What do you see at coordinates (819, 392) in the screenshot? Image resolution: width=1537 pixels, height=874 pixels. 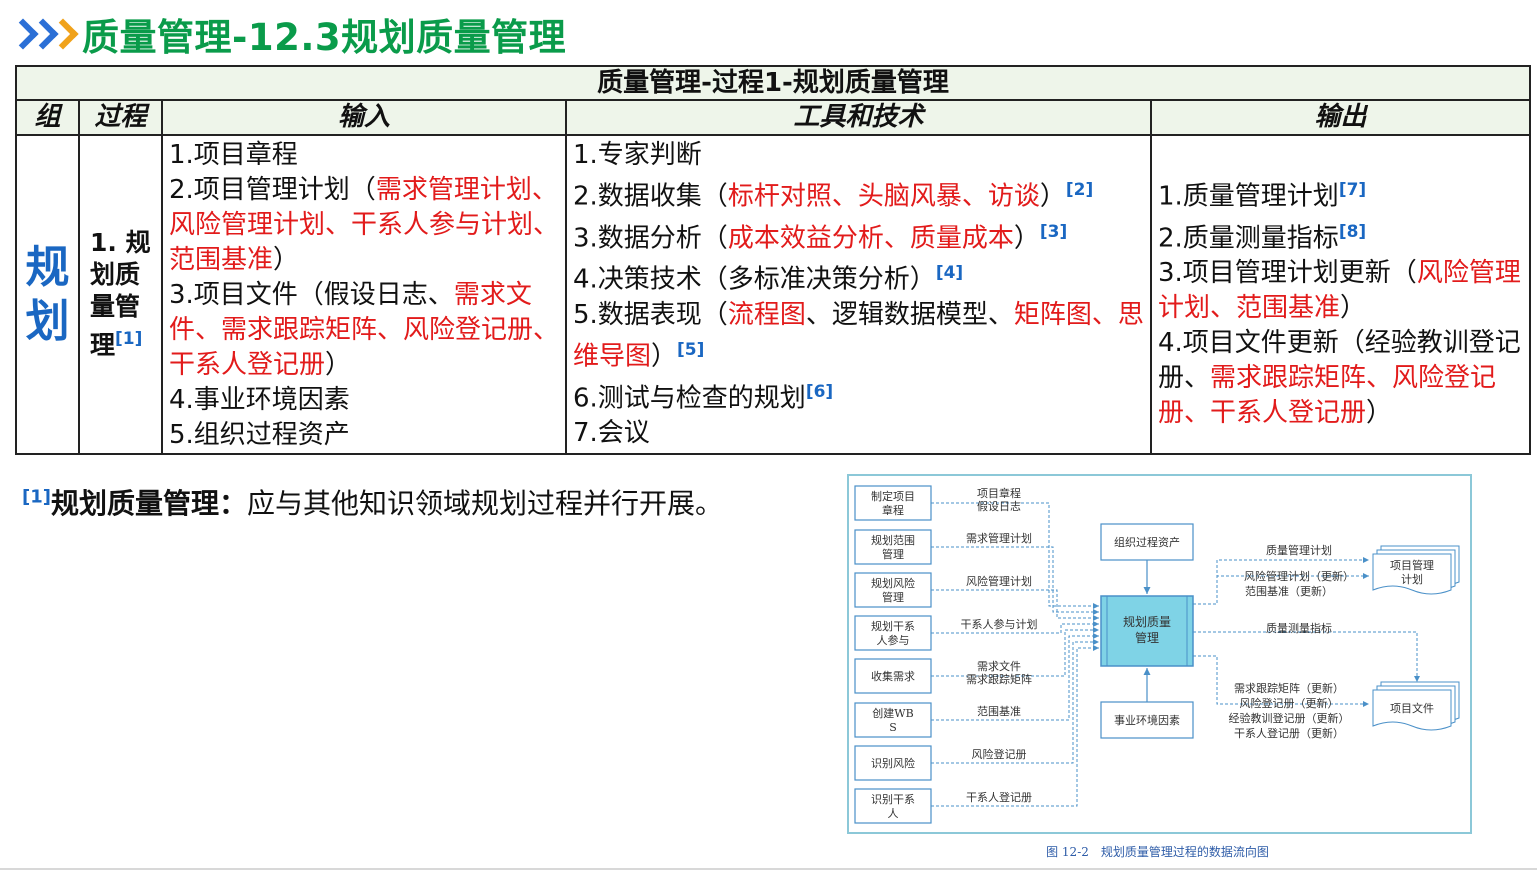 I see `tool-ref: [6]` at bounding box center [819, 392].